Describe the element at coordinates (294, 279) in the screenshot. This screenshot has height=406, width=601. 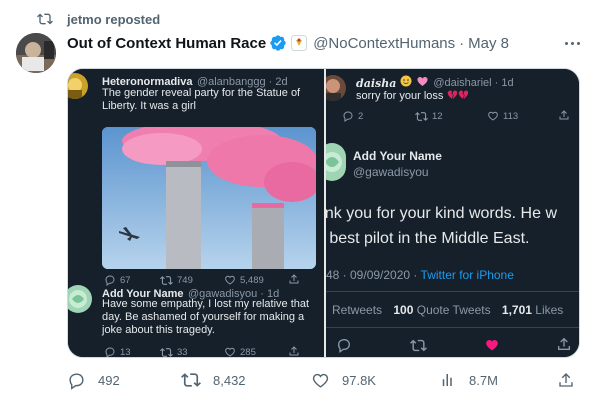
I see `first-tweet-share-icon` at that location.